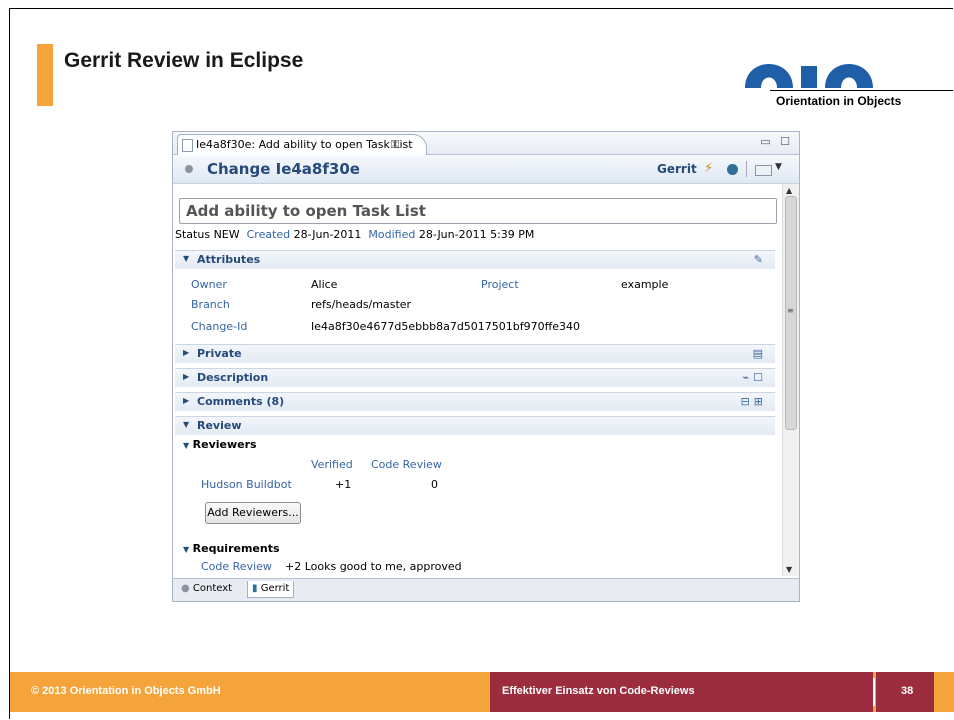 The height and width of the screenshot is (720, 954). Describe the element at coordinates (275, 588) in the screenshot. I see `tab-gerrit-label: Gerrit` at that location.